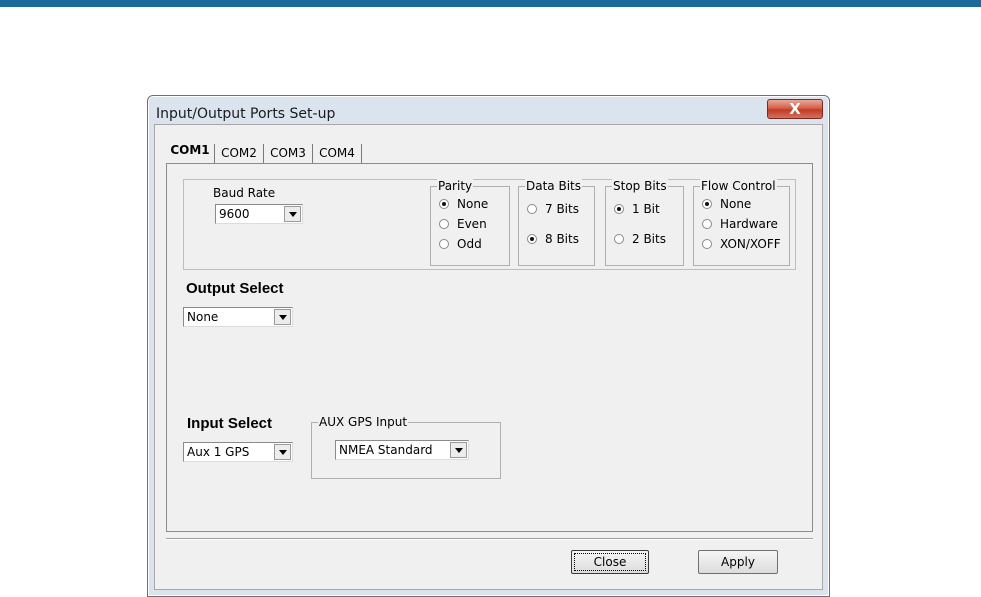 The height and width of the screenshot is (597, 981). Describe the element at coordinates (556, 222) in the screenshot. I see `data-bits-group: Data Bits 7 Bits 8 Bits` at that location.